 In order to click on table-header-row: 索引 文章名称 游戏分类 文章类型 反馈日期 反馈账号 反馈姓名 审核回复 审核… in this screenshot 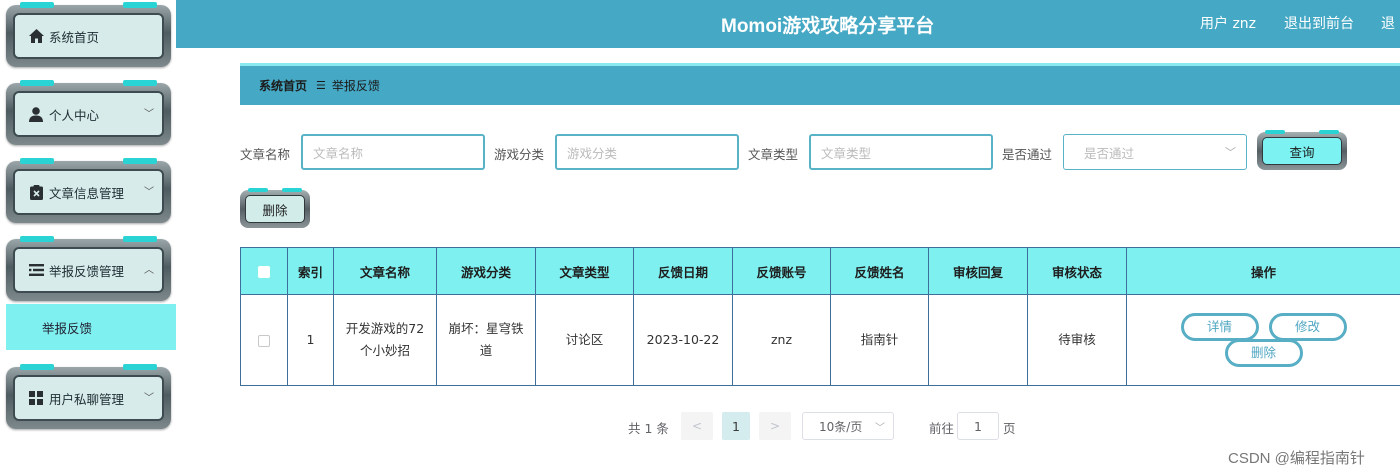, I will do `click(820, 271)`.